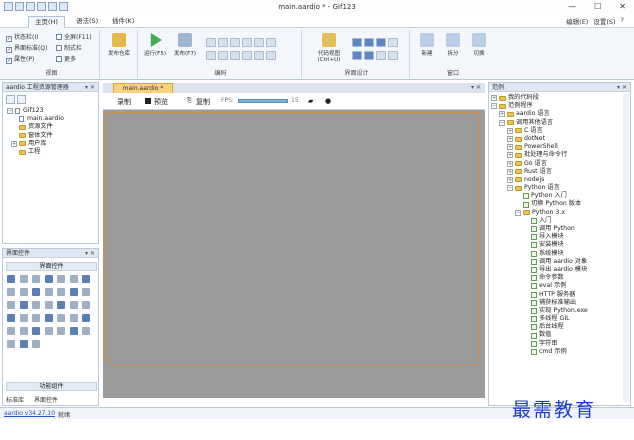 The image size is (634, 440). Describe the element at coordinates (539, 270) in the screenshot. I see `sample-node: 导出 aardio 模块` at that location.